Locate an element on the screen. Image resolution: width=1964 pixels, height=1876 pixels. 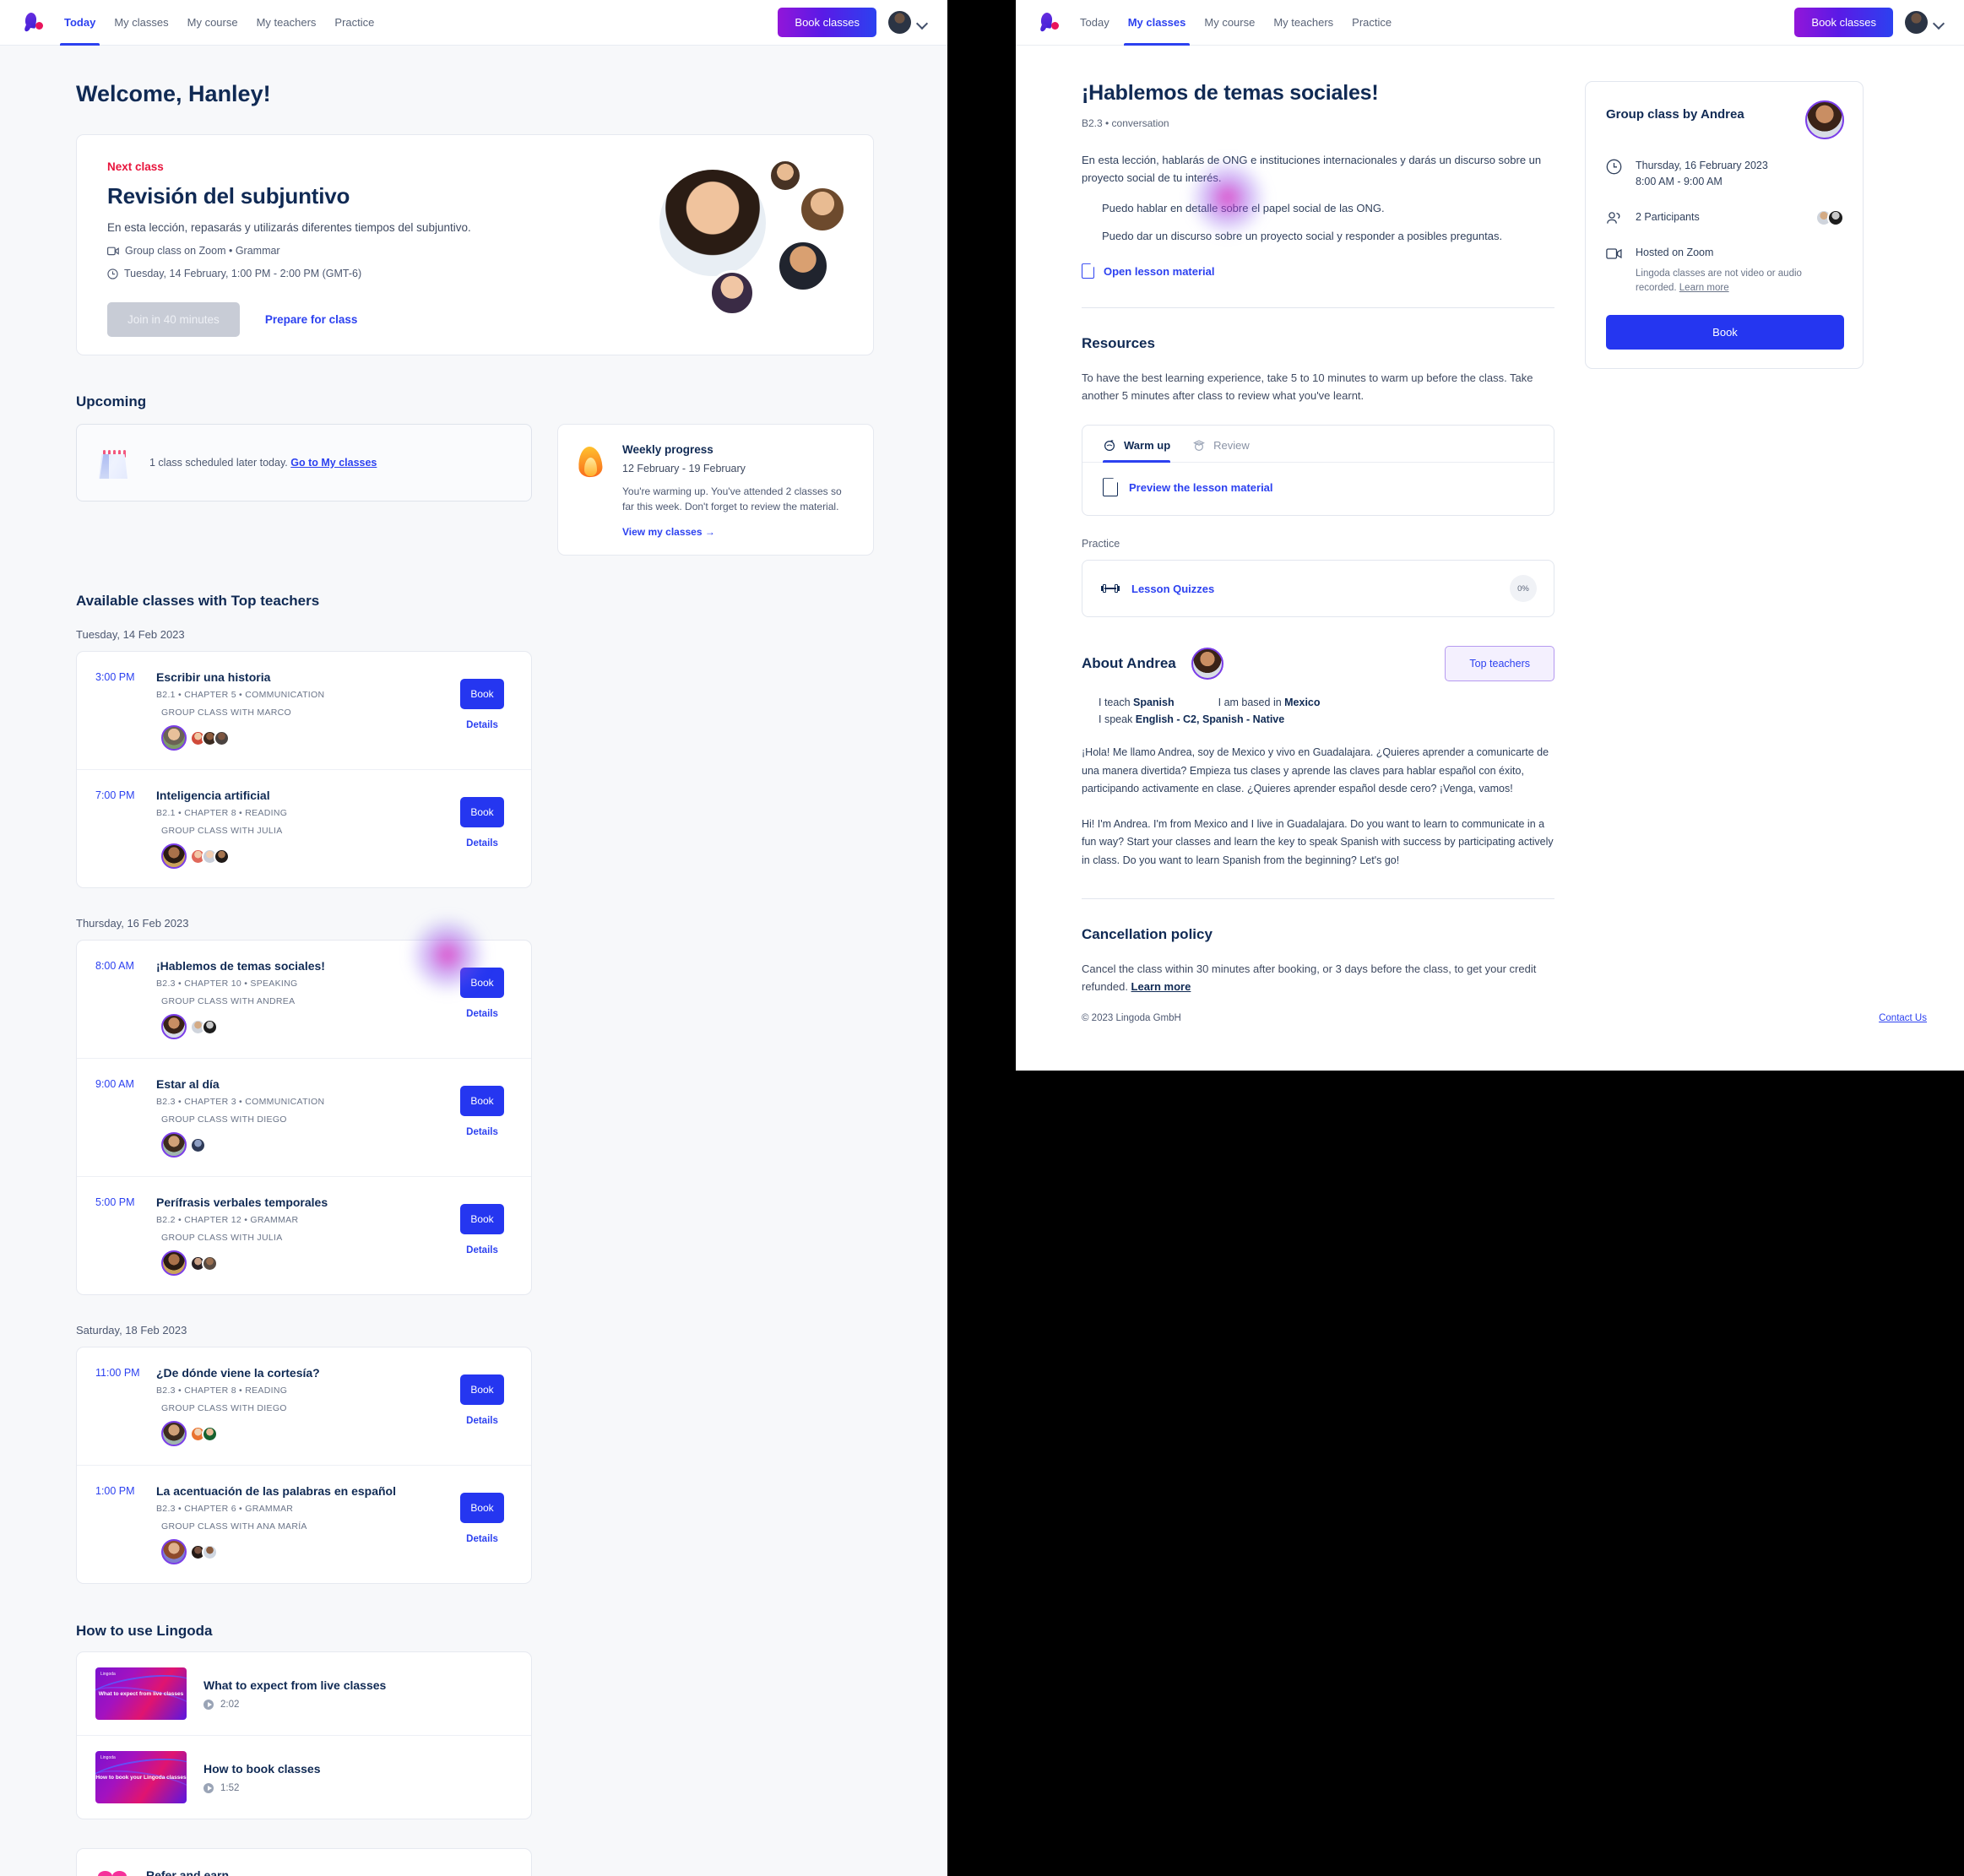
clock-icon is located at coordinates (112, 273).